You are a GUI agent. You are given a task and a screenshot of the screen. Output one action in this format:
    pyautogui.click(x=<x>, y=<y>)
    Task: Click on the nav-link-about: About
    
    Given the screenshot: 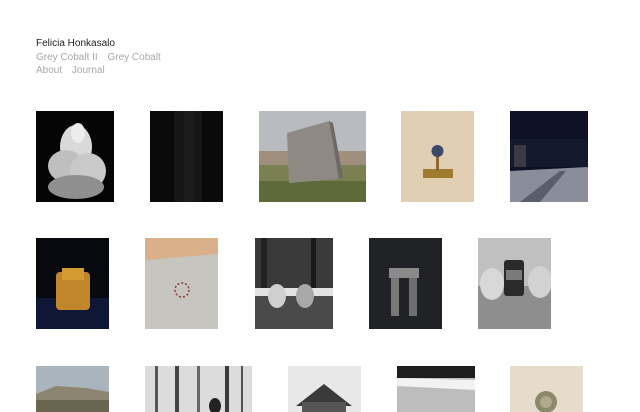 What is the action you would take?
    pyautogui.click(x=49, y=70)
    